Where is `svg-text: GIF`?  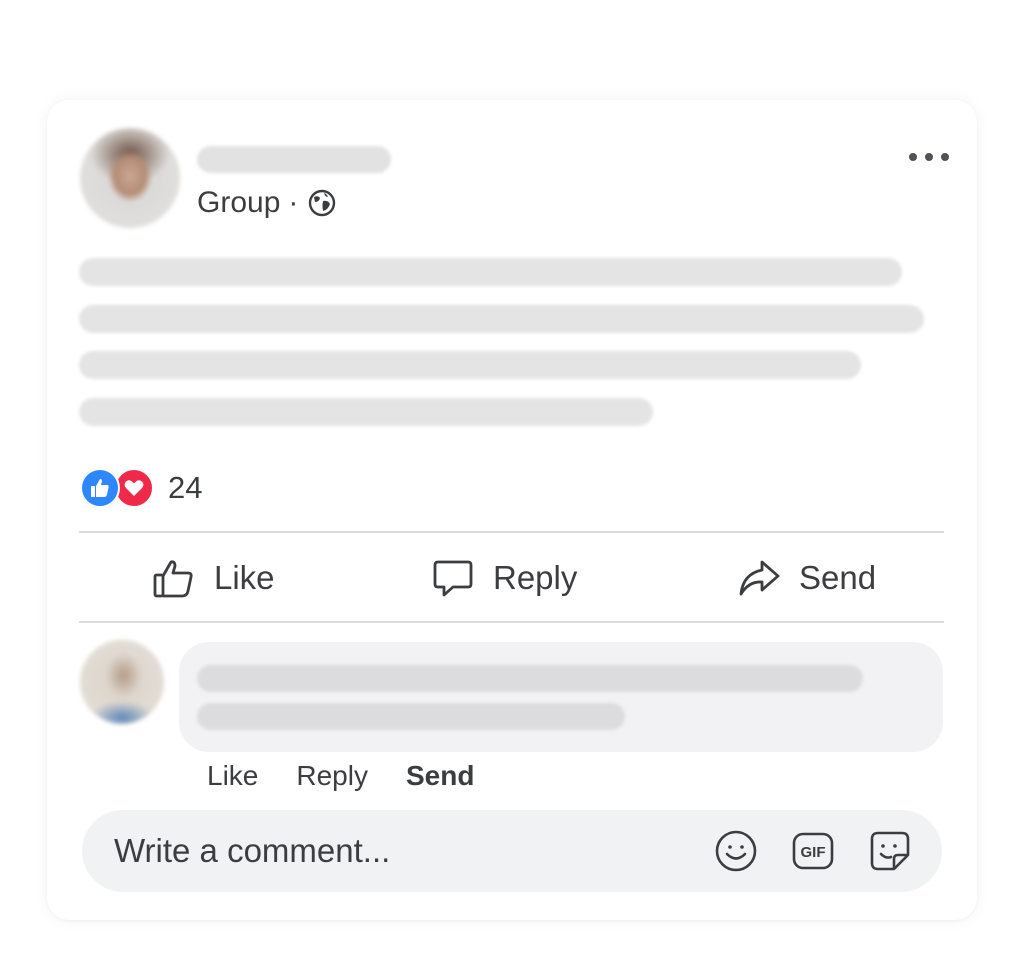 svg-text: GIF is located at coordinates (813, 852).